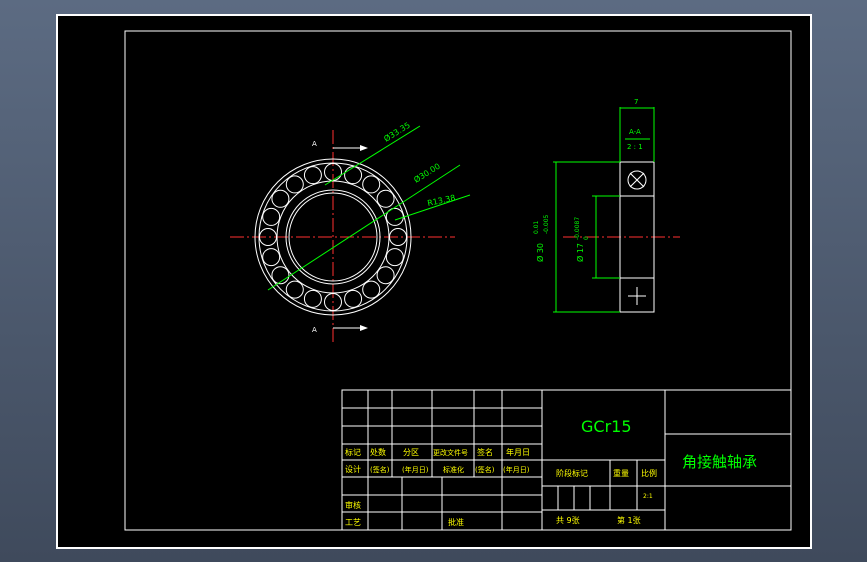  What do you see at coordinates (485, 452) in the screenshot?
I see `label-sign: 签名` at bounding box center [485, 452].